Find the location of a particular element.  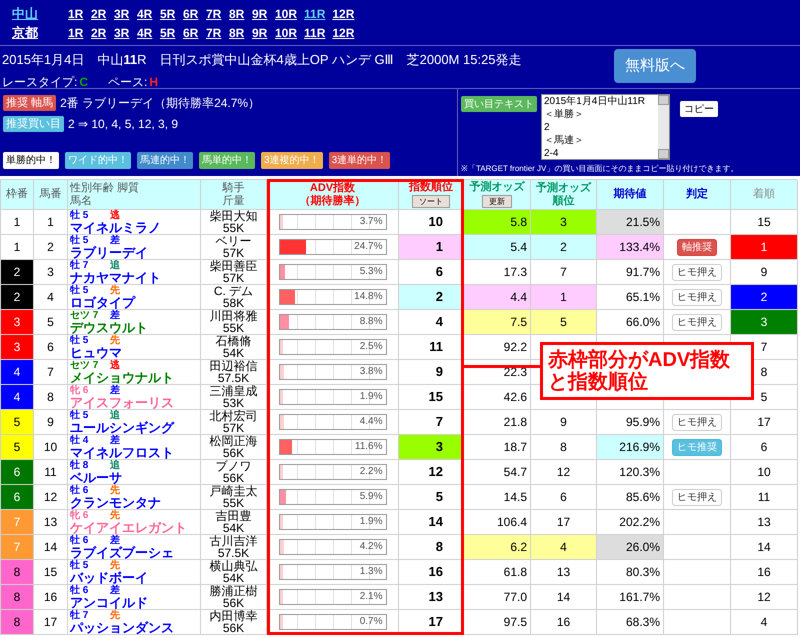

hit-badge: 3連複的中！ is located at coordinates (292, 160).